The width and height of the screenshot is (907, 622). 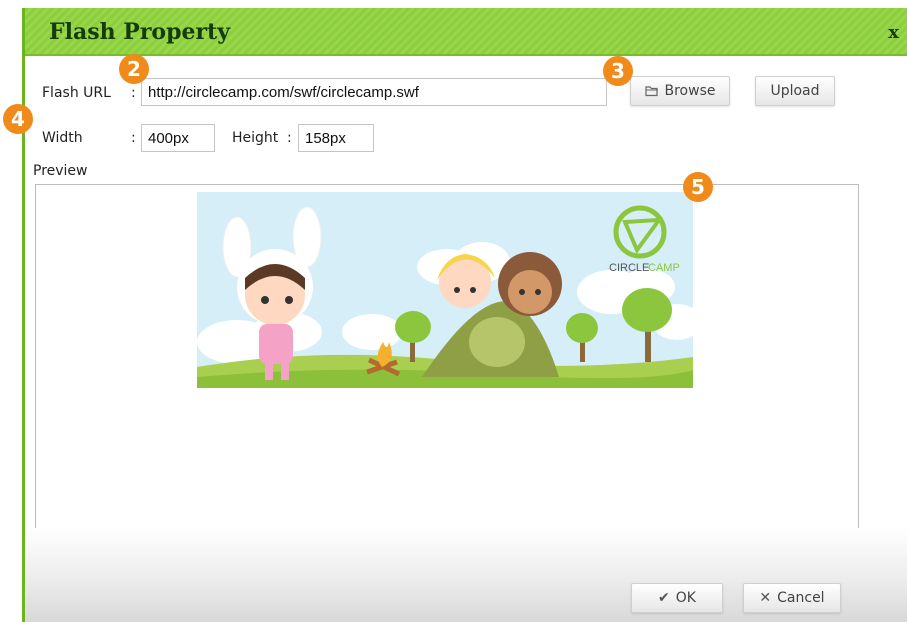 I want to click on close-x-icon: ✕, so click(x=765, y=598).